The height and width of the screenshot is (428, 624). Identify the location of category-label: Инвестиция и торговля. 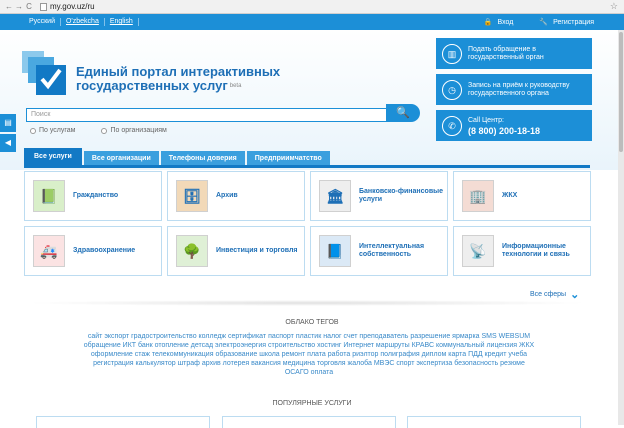
(257, 250).